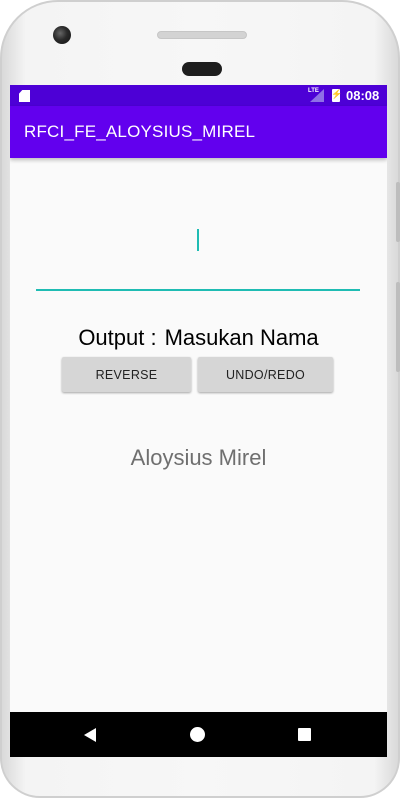  What do you see at coordinates (265, 374) in the screenshot?
I see `undo-redo-button: UNDO/REDO` at bounding box center [265, 374].